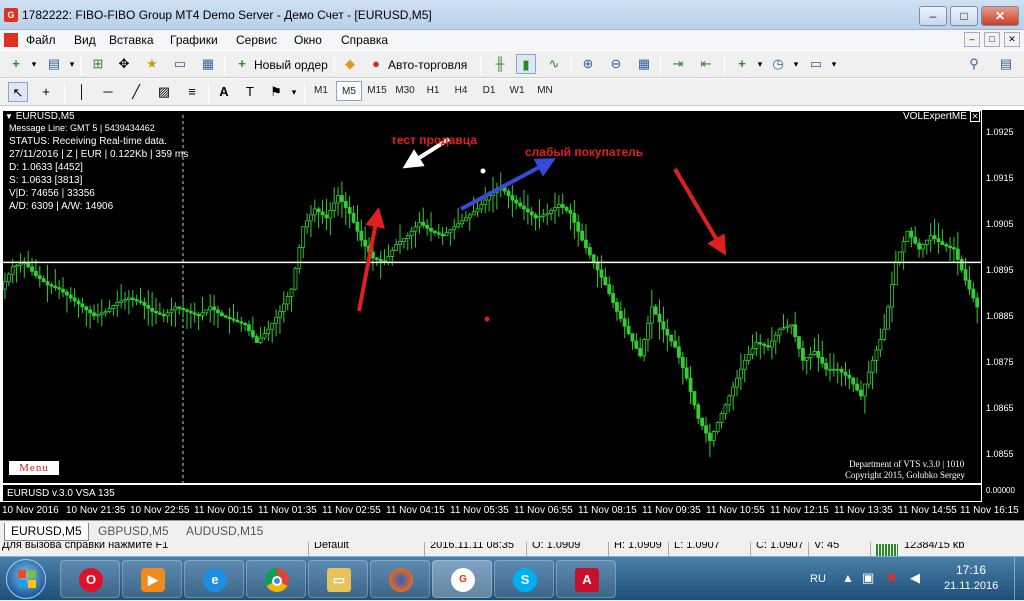  Describe the element at coordinates (933, 16) in the screenshot. I see `minimize-button: –` at that location.